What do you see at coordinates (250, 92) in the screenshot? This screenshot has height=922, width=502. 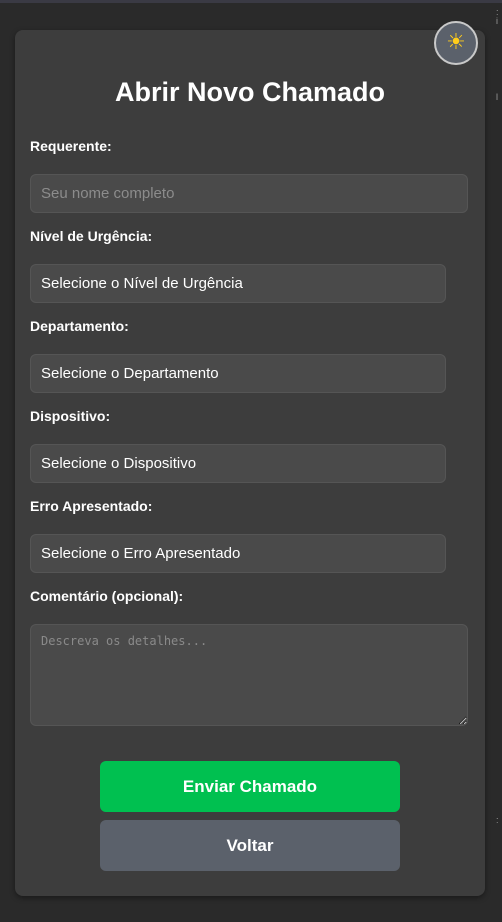 I see `page-title: Abrir Novo Chamado` at bounding box center [250, 92].